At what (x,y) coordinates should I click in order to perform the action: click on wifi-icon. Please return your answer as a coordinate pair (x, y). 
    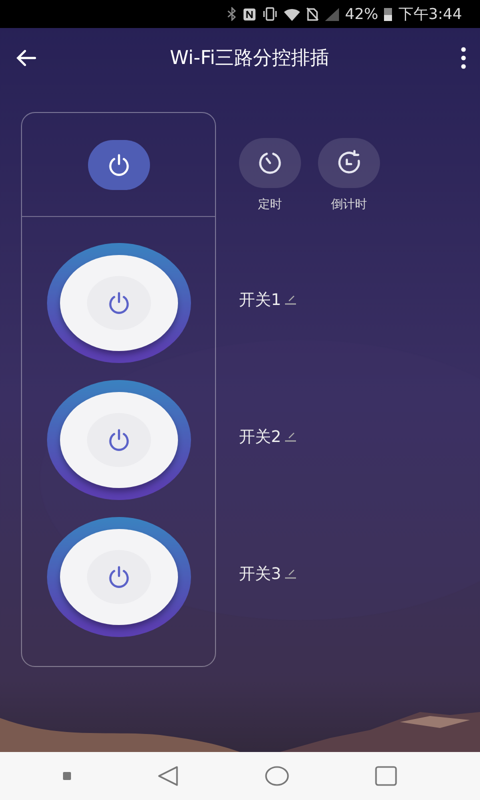
    Looking at the image, I should click on (292, 14).